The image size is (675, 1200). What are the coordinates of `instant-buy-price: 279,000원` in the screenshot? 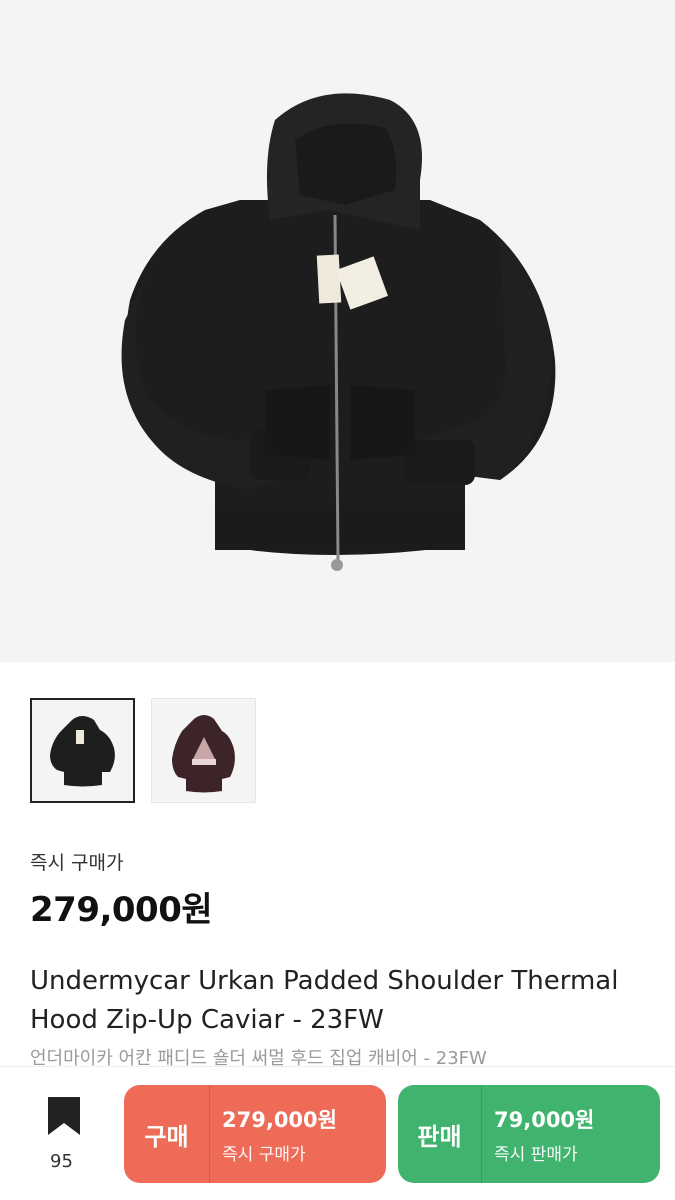 It's located at (121, 910).